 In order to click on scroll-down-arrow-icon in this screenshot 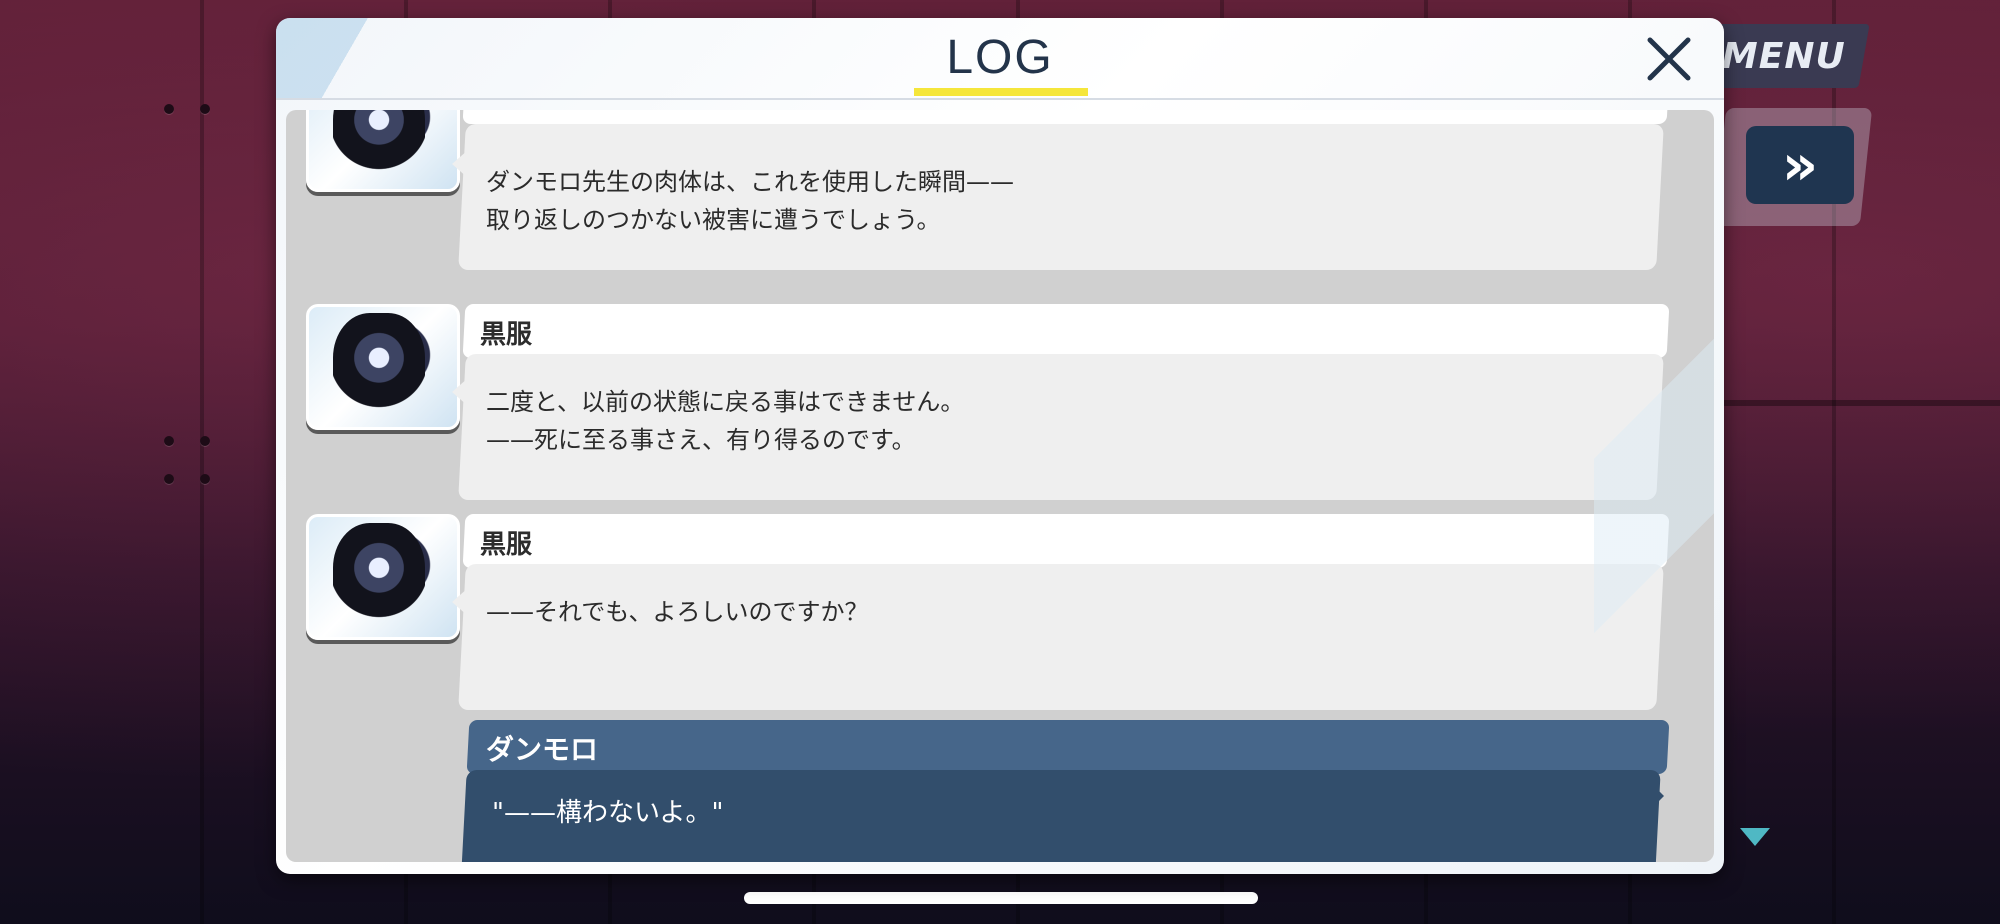, I will do `click(1755, 837)`.